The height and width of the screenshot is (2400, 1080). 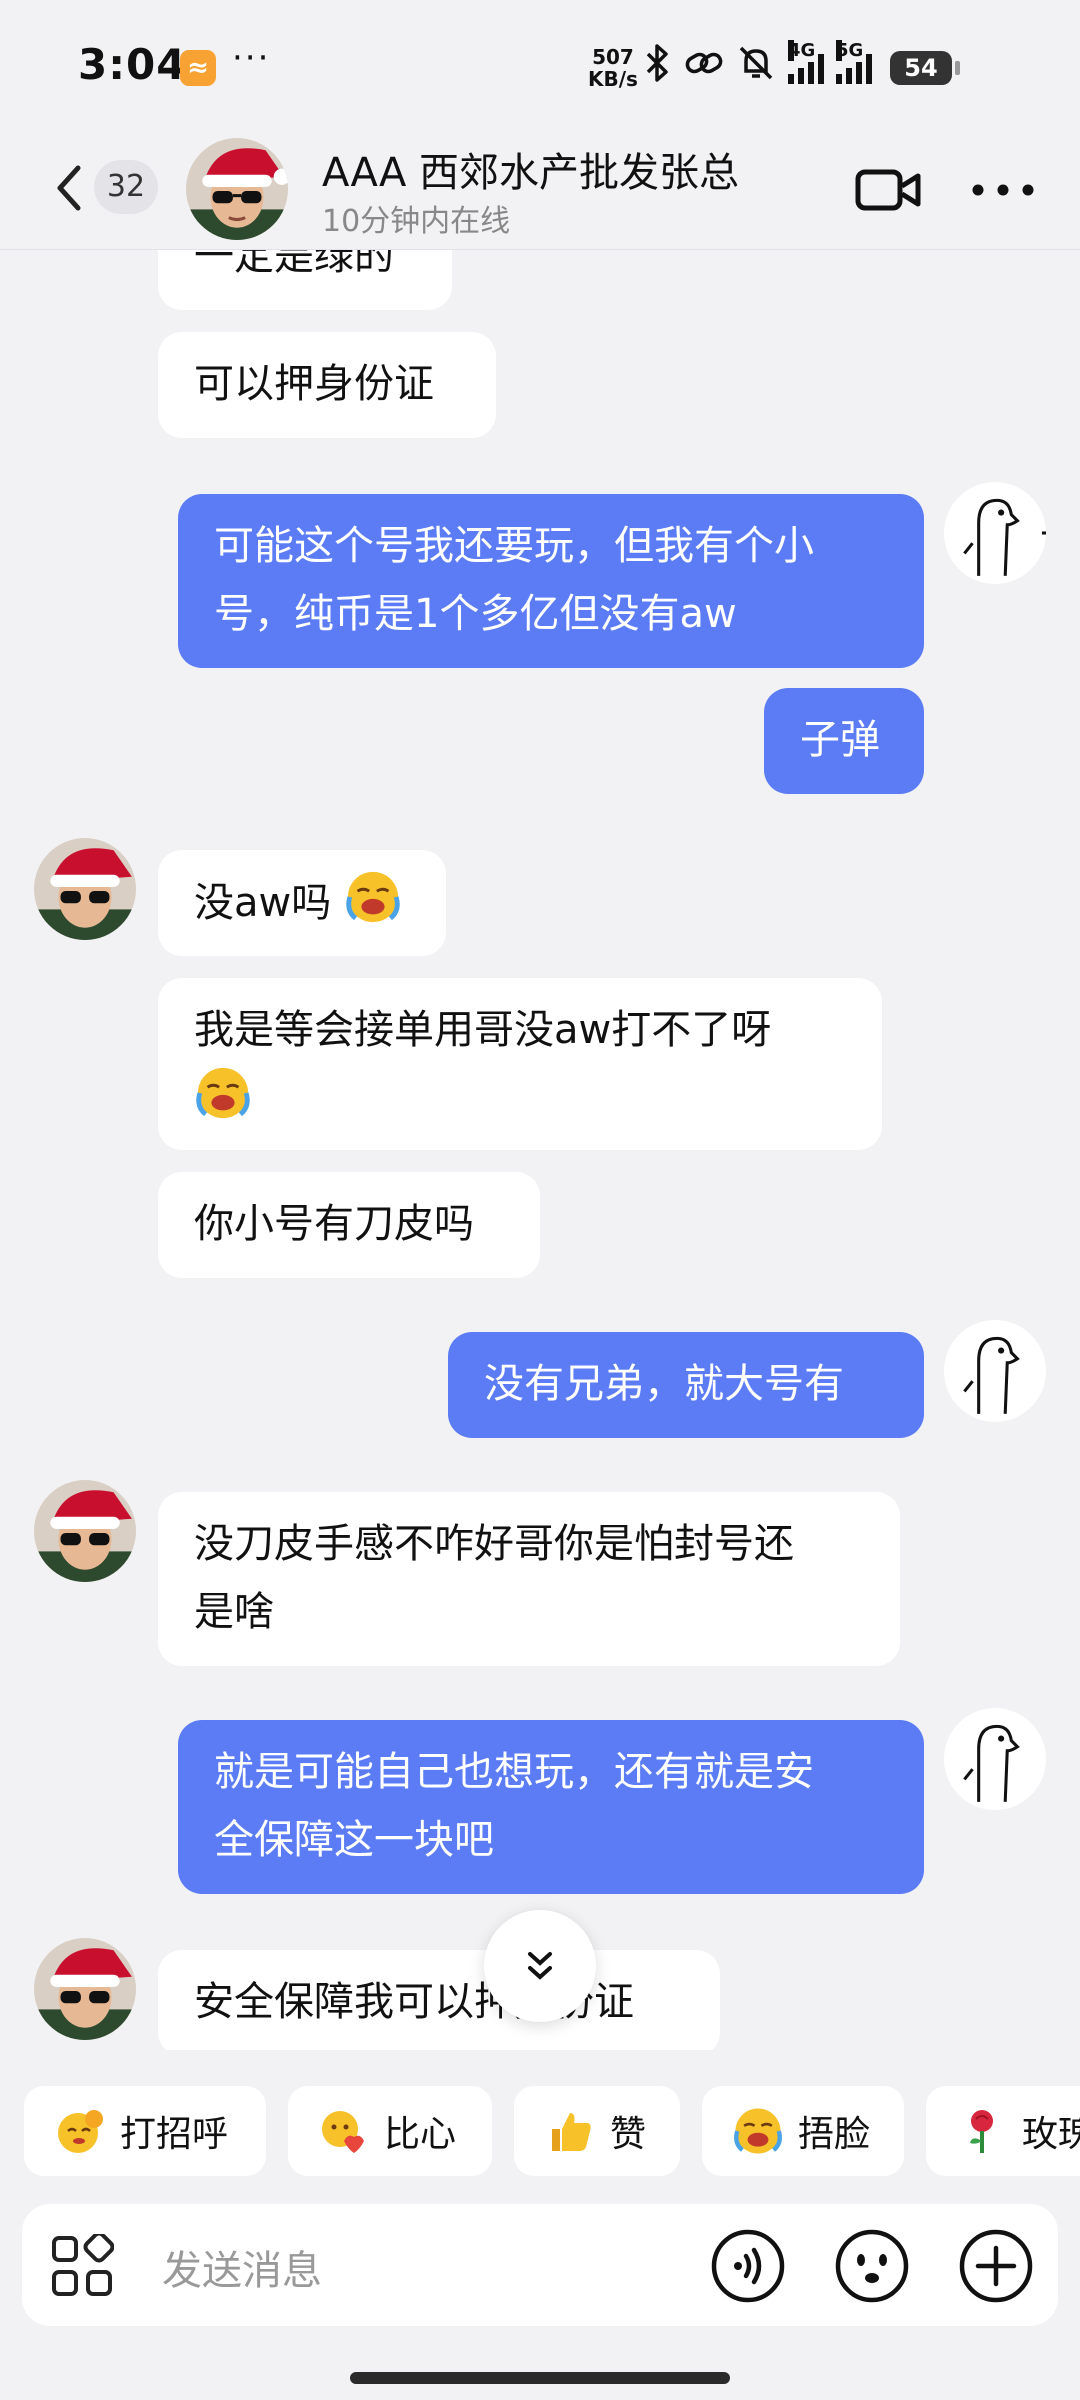 I want to click on plus-icon, so click(x=996, y=2266).